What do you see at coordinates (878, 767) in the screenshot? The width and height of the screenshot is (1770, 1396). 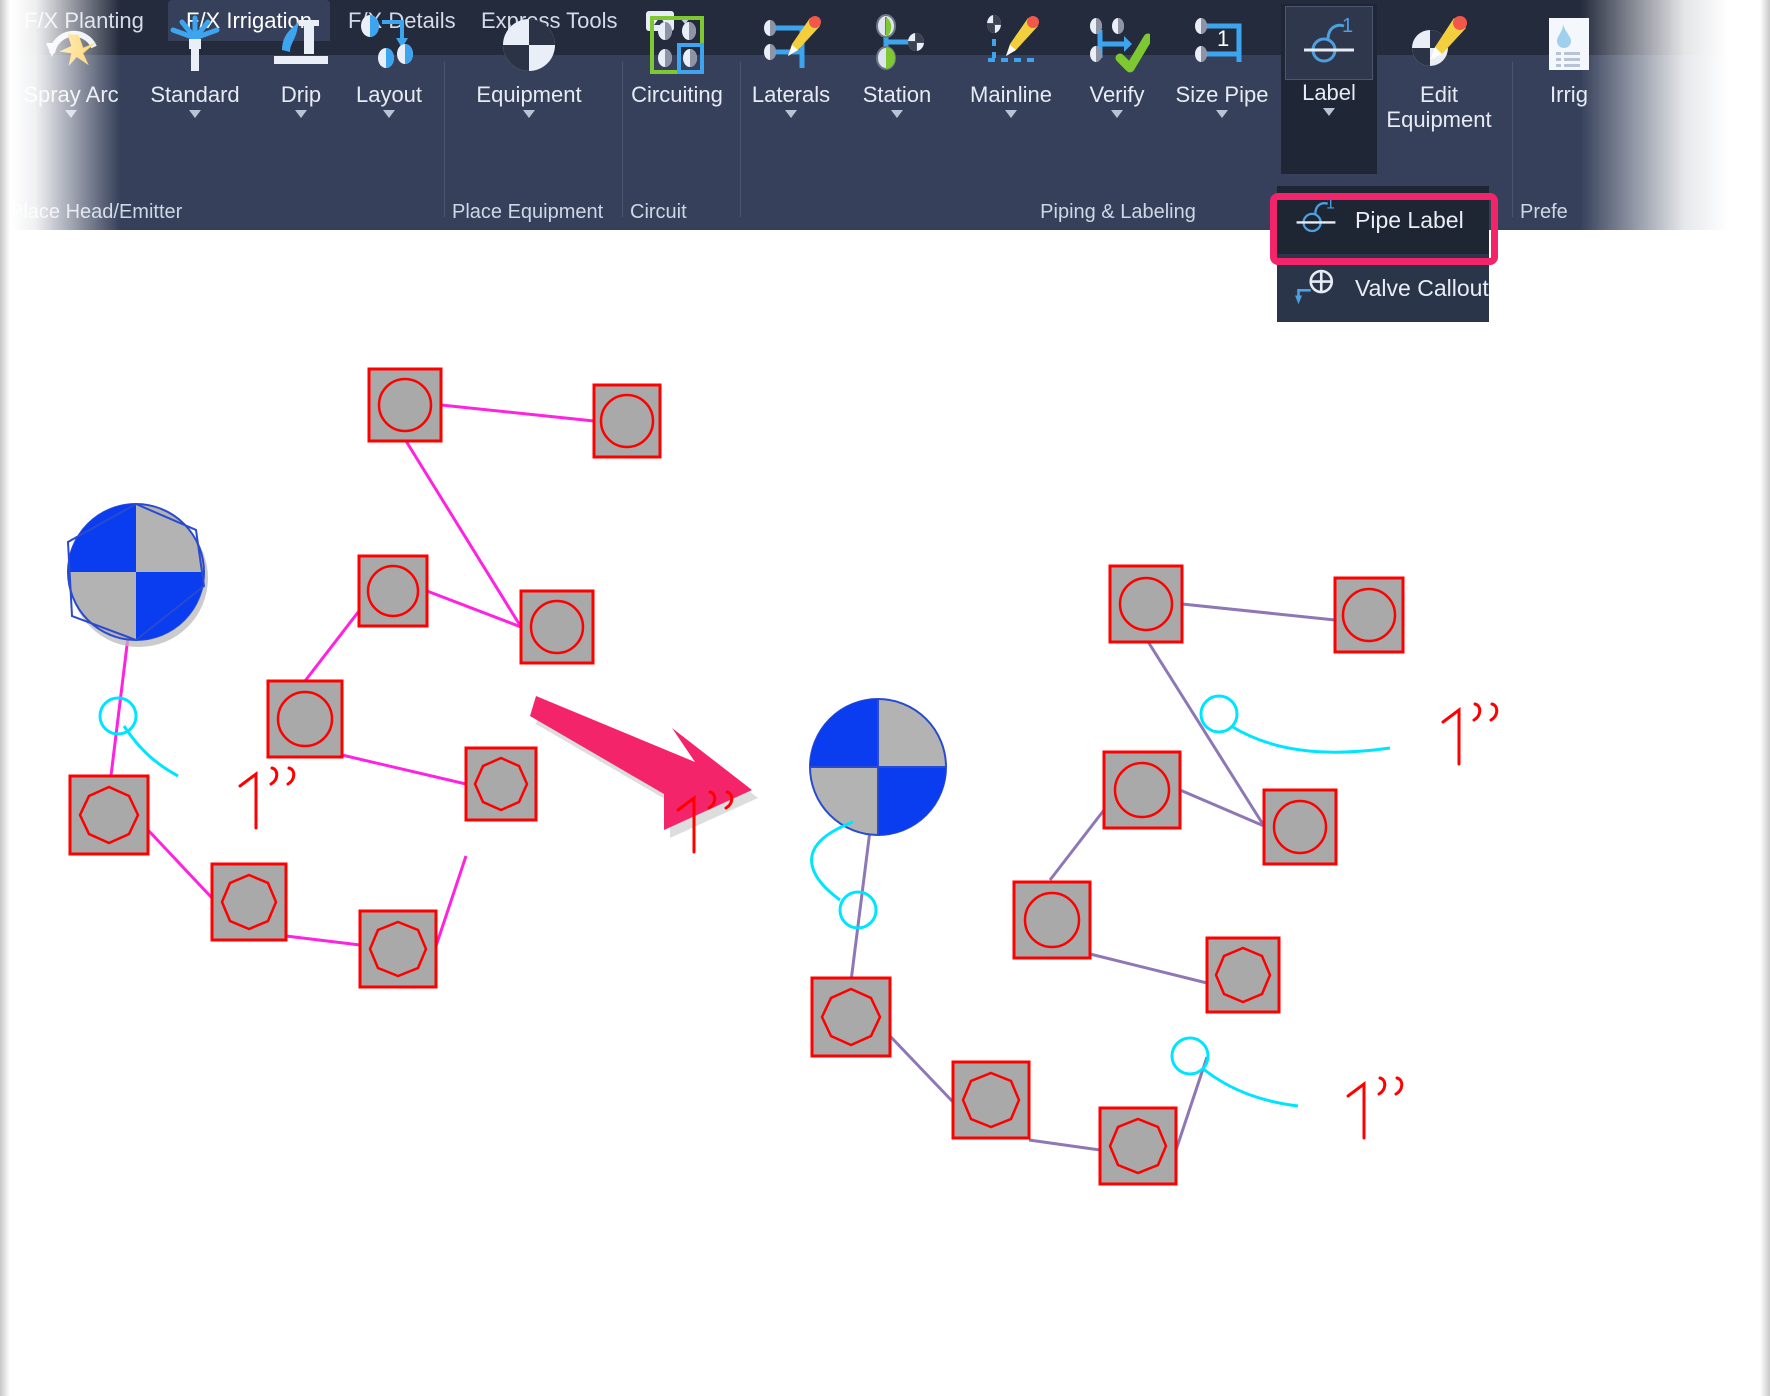 I see `valve-symbol-after` at bounding box center [878, 767].